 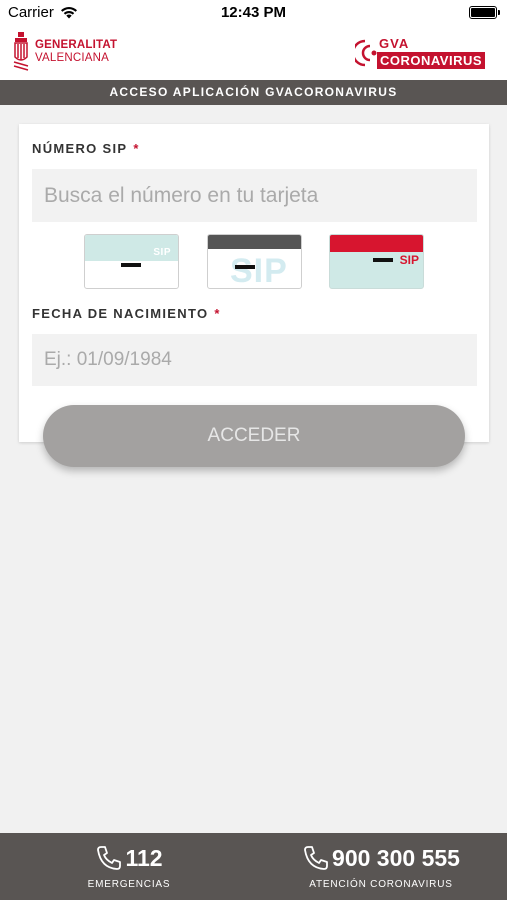 I want to click on coronavirus-number-row: 900 300 555, so click(x=381, y=858).